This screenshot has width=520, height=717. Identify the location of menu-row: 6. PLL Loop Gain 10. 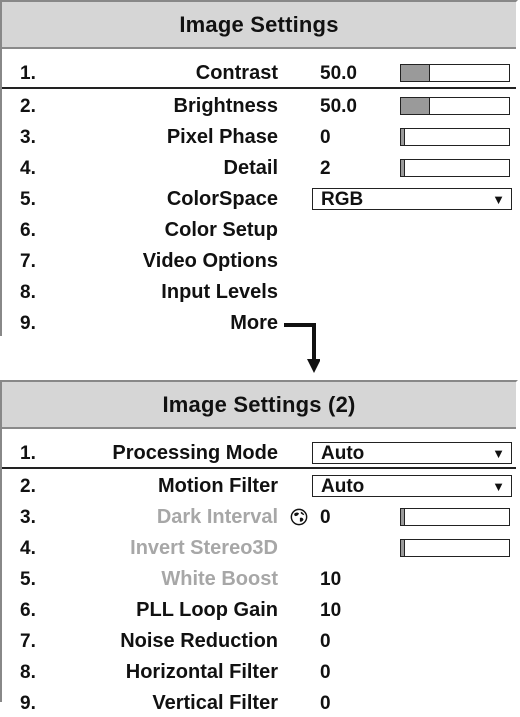
(259, 608).